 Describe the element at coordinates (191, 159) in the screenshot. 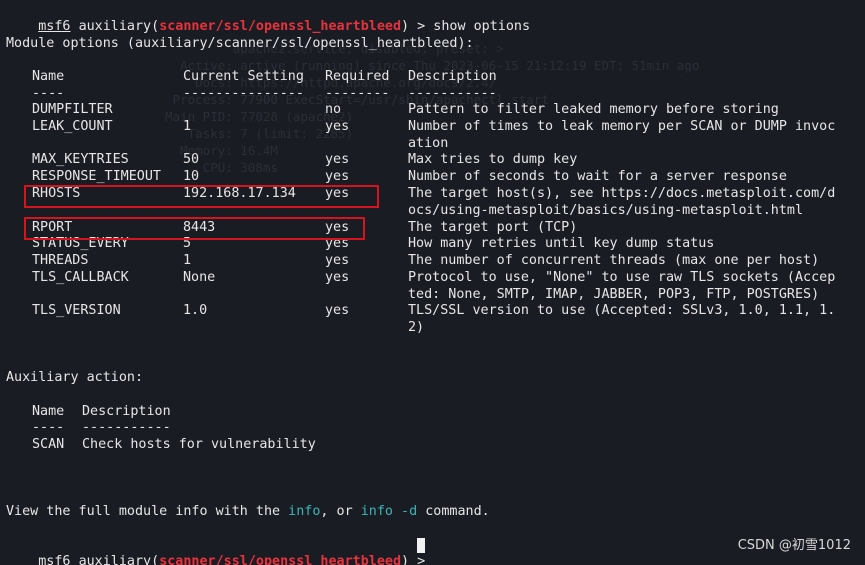

I see `option-value: 50` at that location.